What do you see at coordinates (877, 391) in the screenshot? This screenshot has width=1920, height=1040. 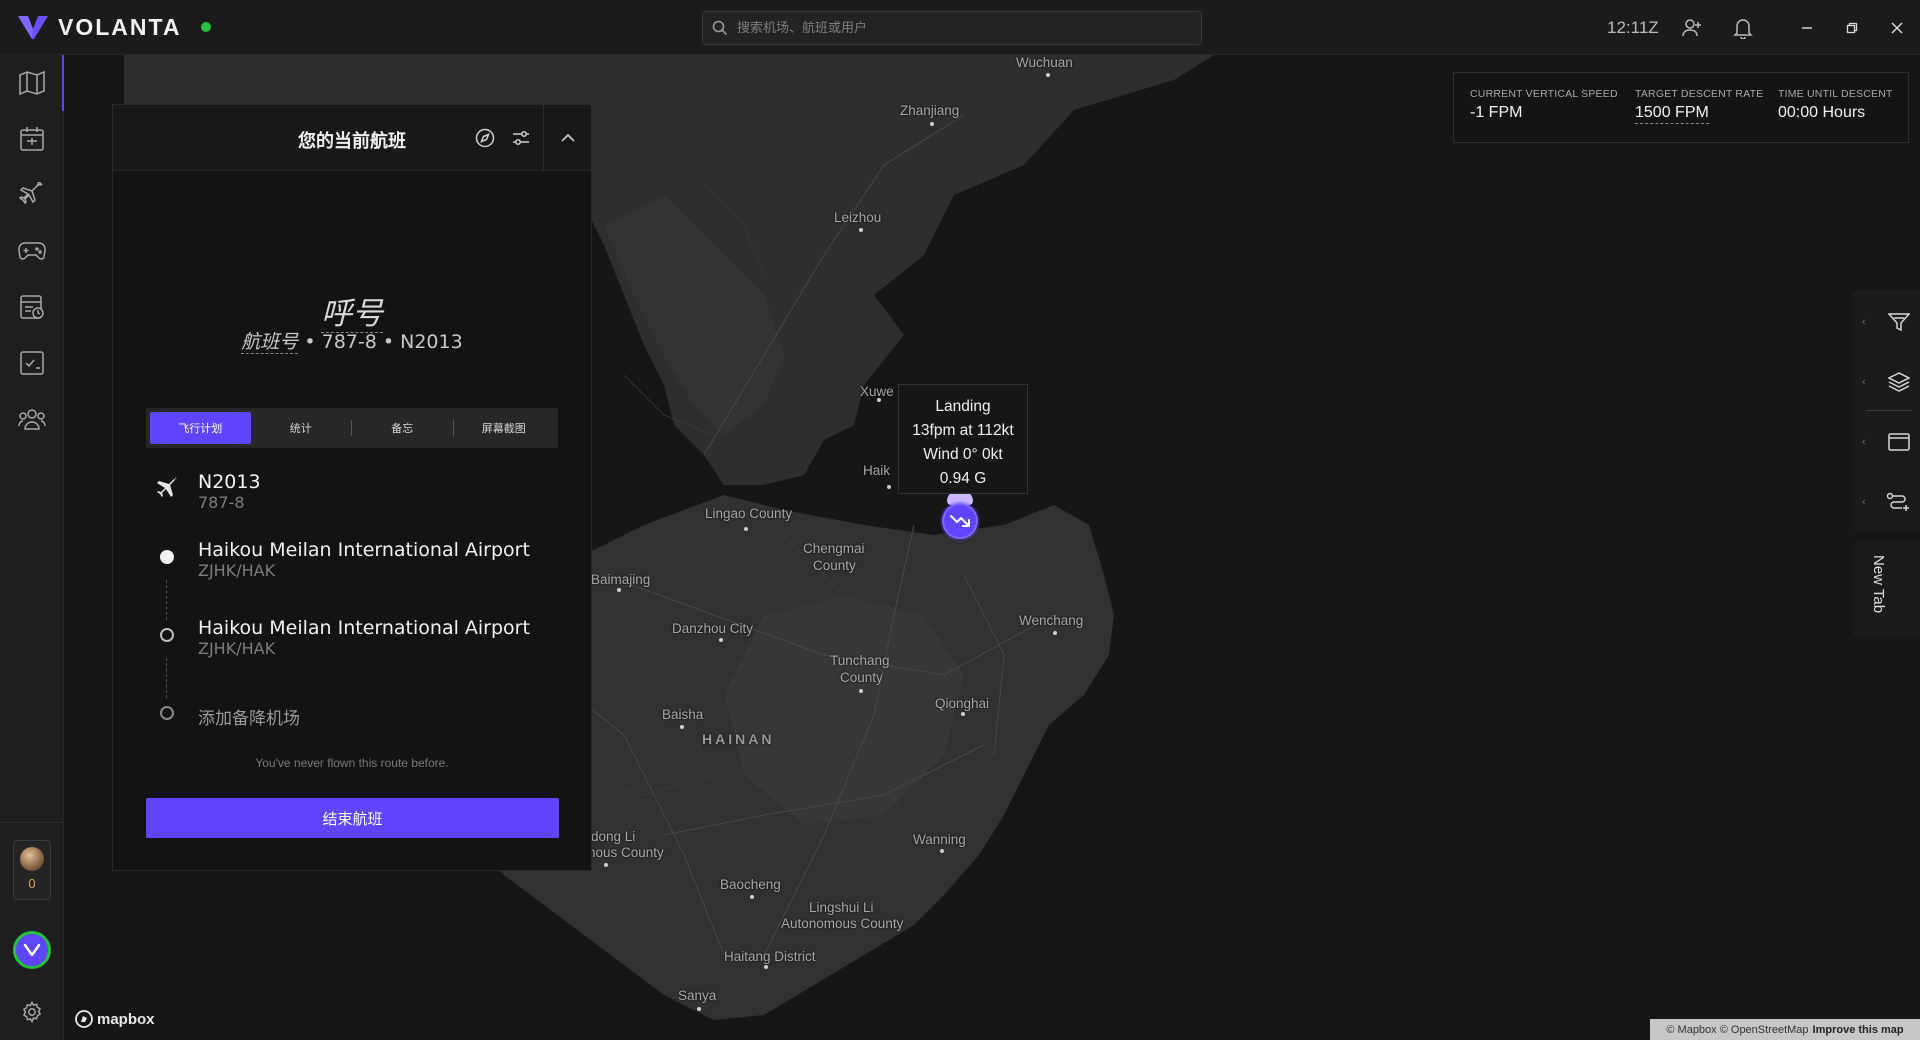 I see `map-label: Xuwe` at bounding box center [877, 391].